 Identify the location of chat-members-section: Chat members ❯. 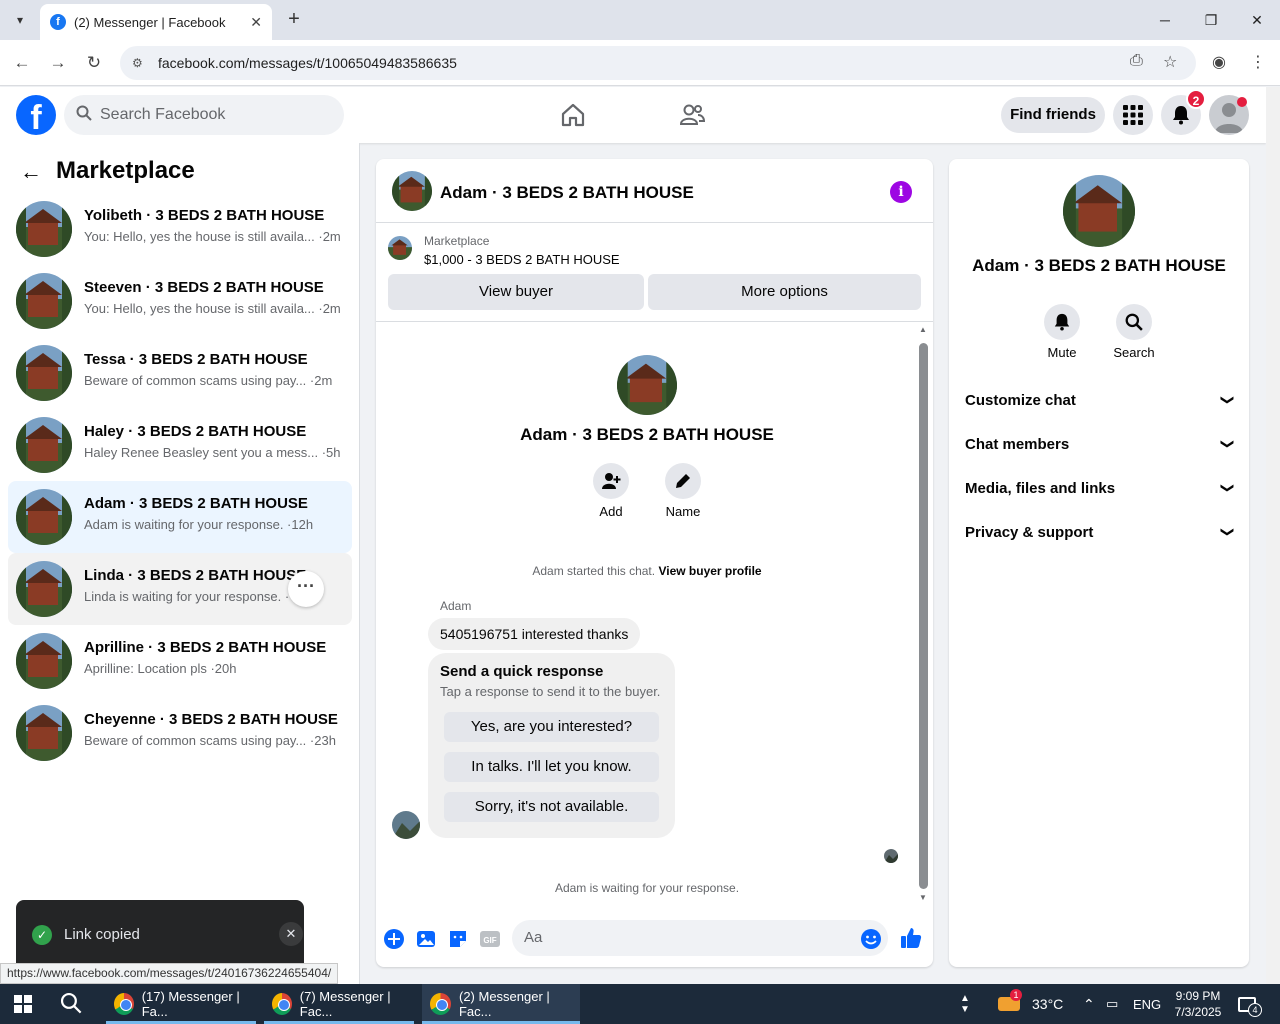
(1100, 444).